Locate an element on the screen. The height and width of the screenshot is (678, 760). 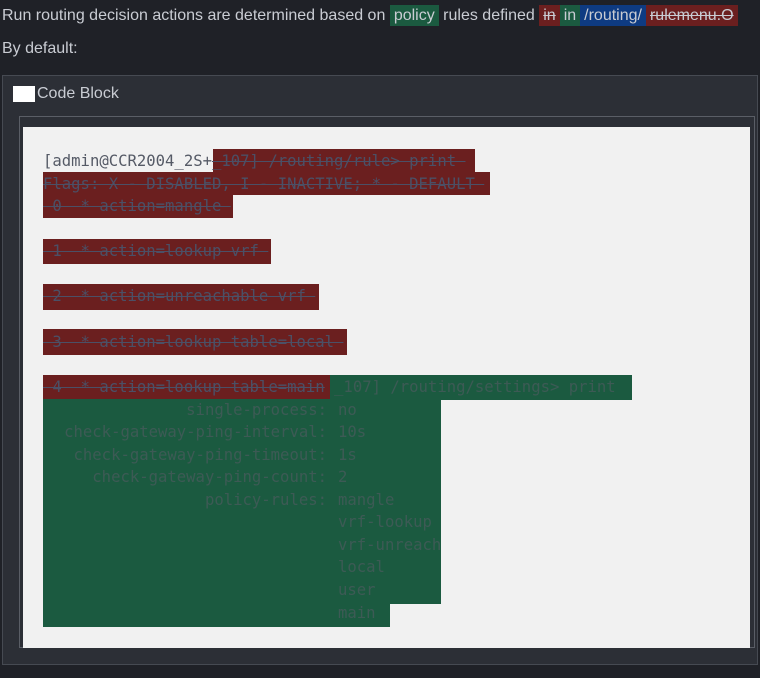
setting-value: local is located at coordinates (361, 567).